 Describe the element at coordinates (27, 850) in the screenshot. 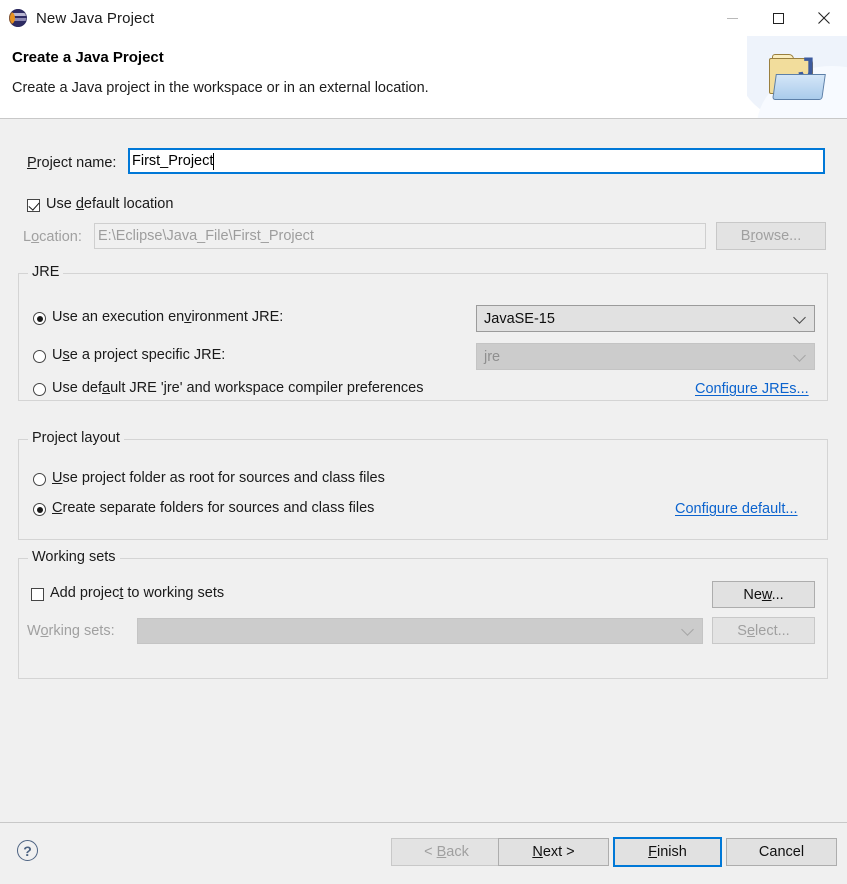

I see `help-icon: ?` at that location.